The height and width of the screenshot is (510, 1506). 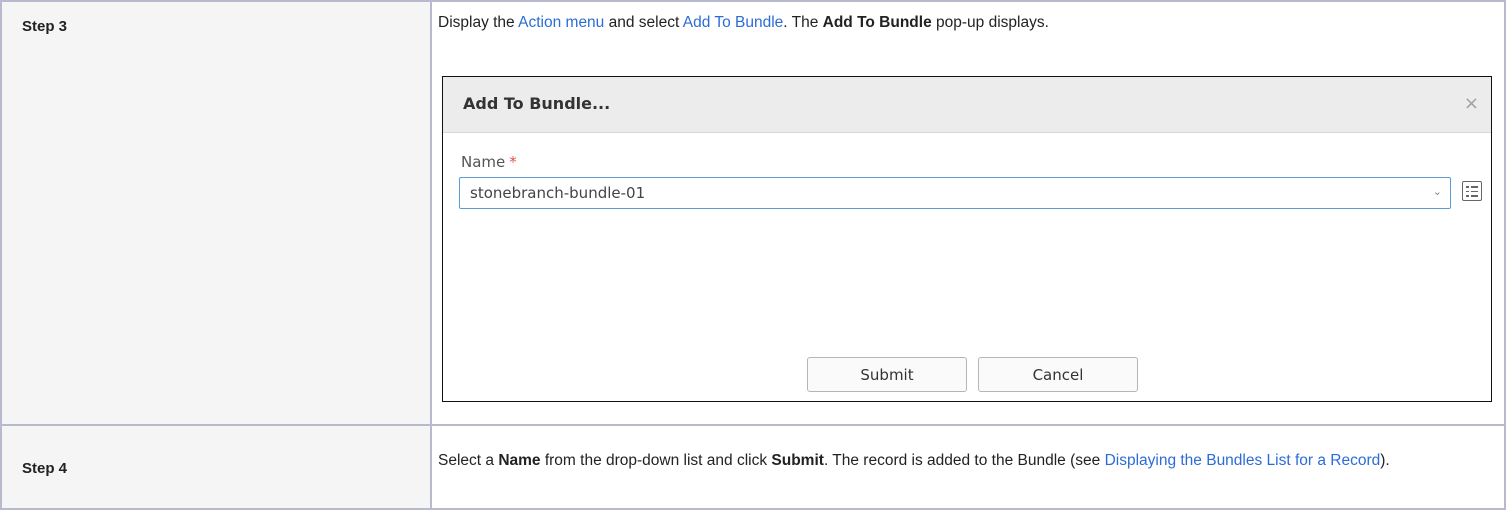 What do you see at coordinates (1471, 103) in the screenshot?
I see `close-icon: ×` at bounding box center [1471, 103].